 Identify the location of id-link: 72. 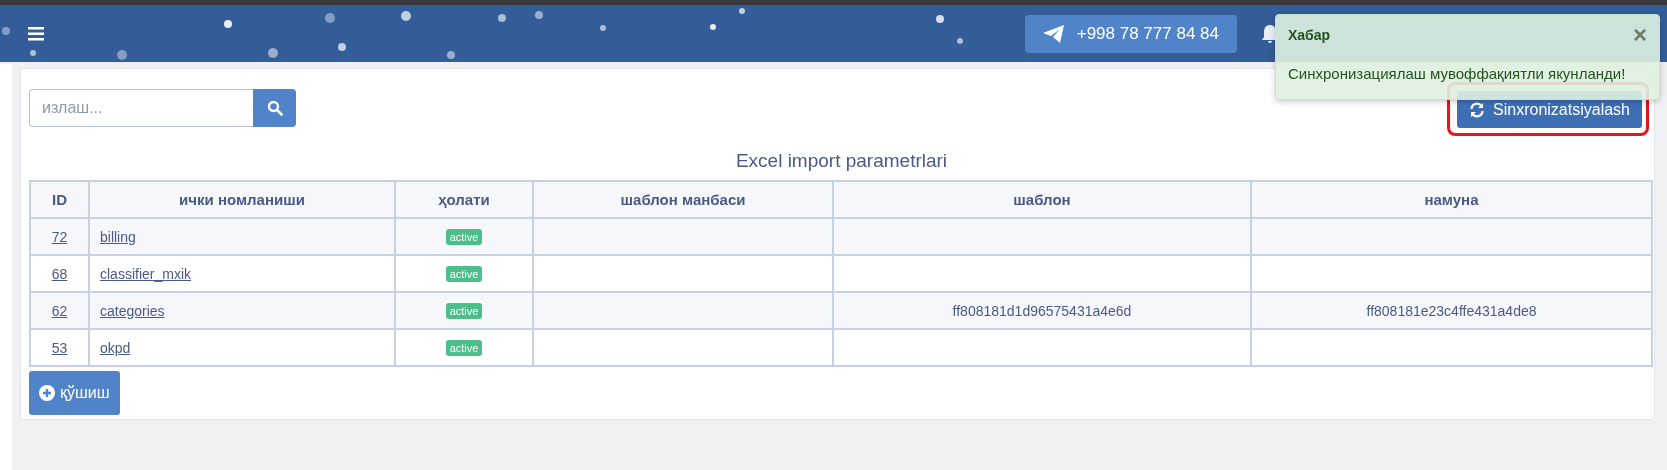
(59, 236).